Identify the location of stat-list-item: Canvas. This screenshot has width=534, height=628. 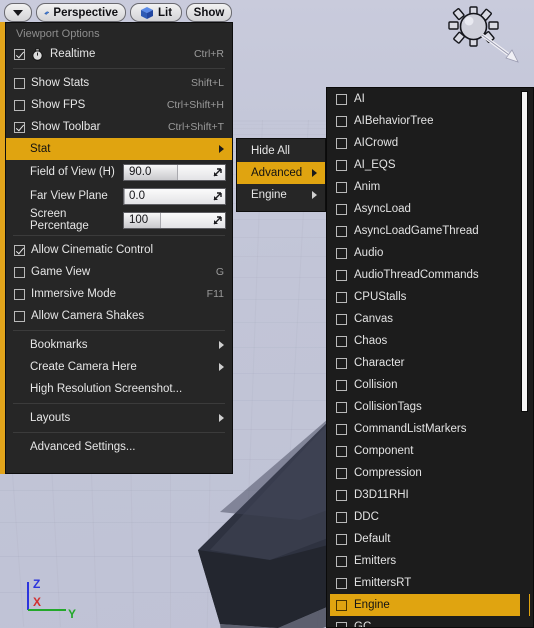
(430, 319).